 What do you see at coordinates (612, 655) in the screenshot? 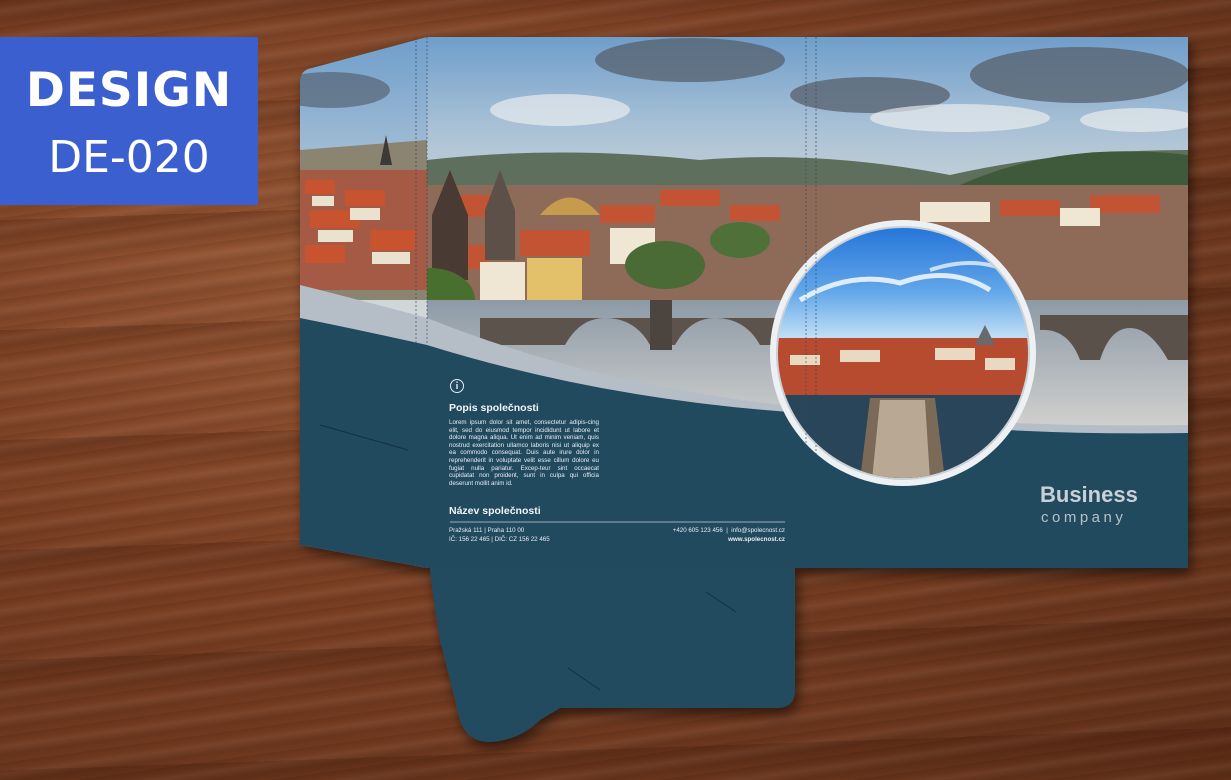
I see `bottom-pocket` at bounding box center [612, 655].